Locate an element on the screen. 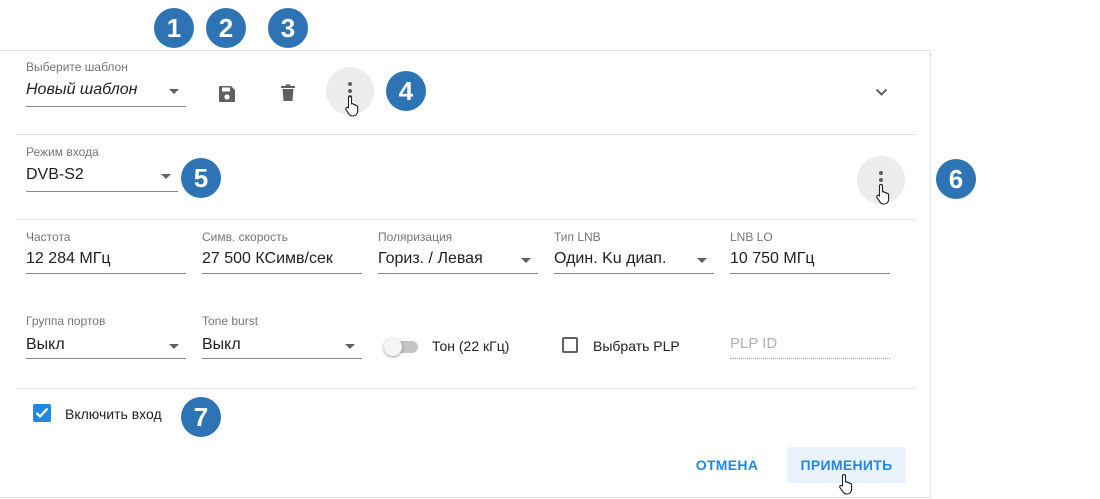  checkmark-icon is located at coordinates (42, 413).